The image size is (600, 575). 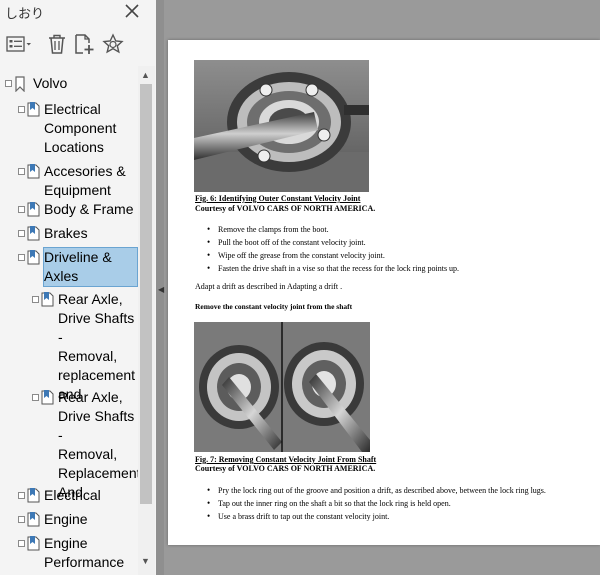 What do you see at coordinates (99, 473) in the screenshot?
I see `bookmark-label-line: Replacement` at bounding box center [99, 473].